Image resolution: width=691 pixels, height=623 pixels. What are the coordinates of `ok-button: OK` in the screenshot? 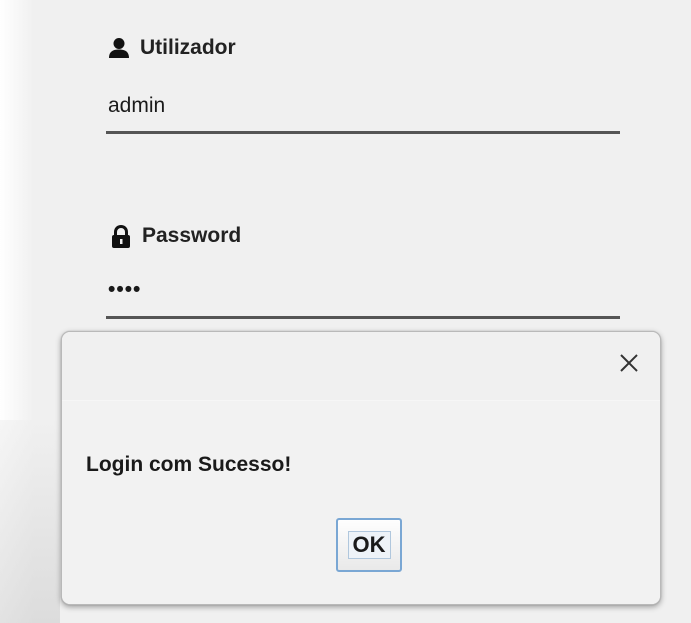 It's located at (369, 545).